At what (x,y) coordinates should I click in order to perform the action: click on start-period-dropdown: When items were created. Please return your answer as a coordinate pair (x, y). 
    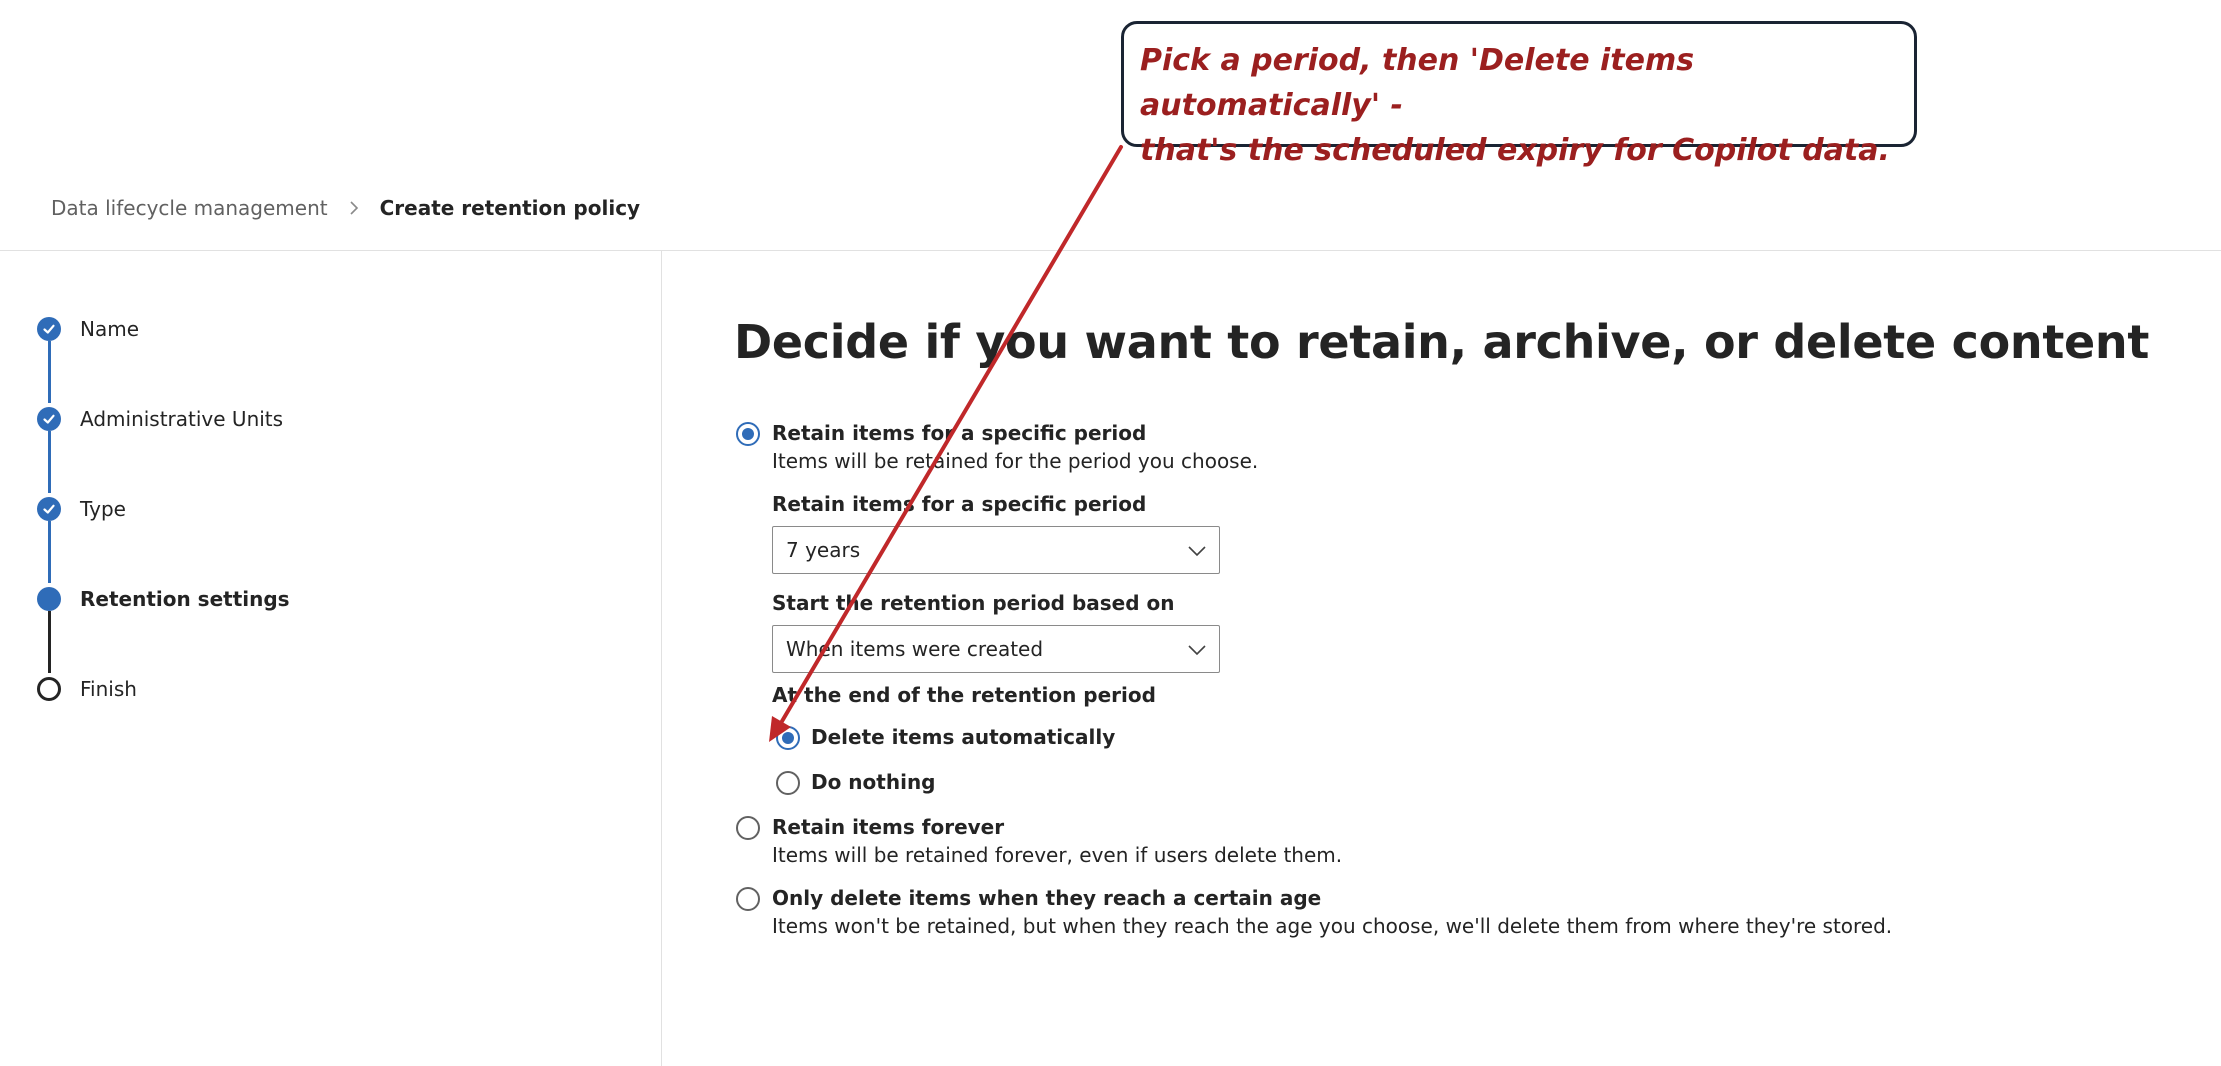
    Looking at the image, I should click on (996, 649).